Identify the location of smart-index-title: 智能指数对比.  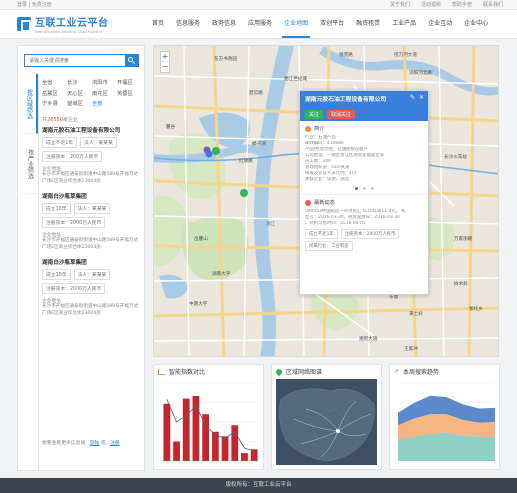
(187, 372).